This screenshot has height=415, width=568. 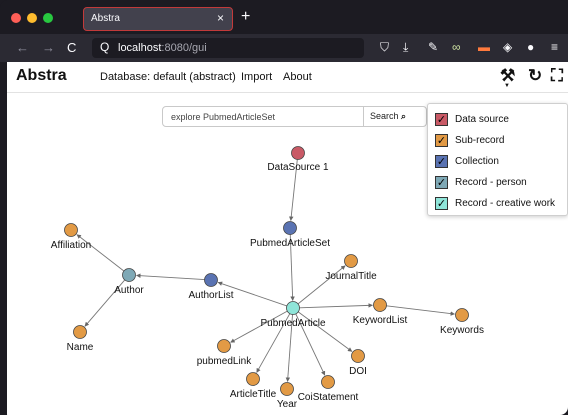 What do you see at coordinates (253, 394) in the screenshot?
I see `graph-node-label: ArticleTitle` at bounding box center [253, 394].